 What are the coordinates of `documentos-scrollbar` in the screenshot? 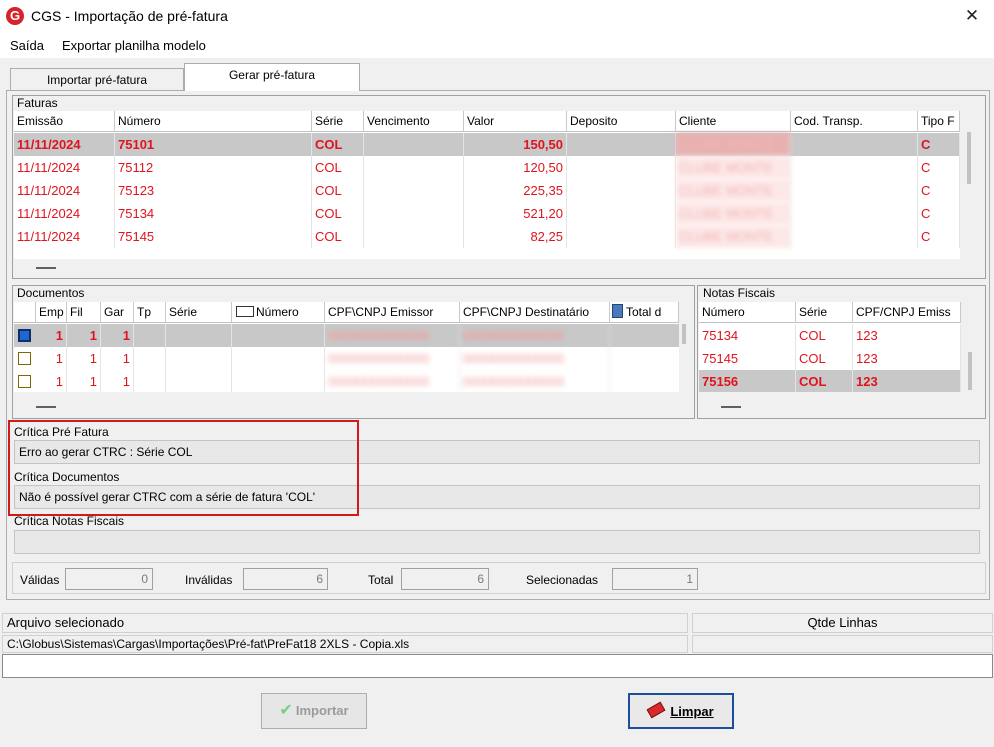 It's located at (685, 357).